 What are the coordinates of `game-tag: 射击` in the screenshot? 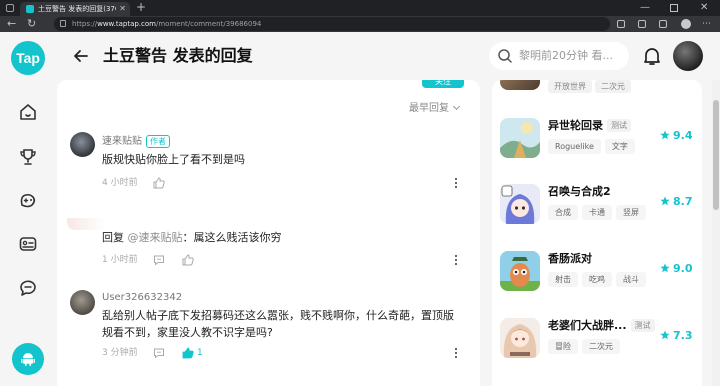 It's located at (563, 279).